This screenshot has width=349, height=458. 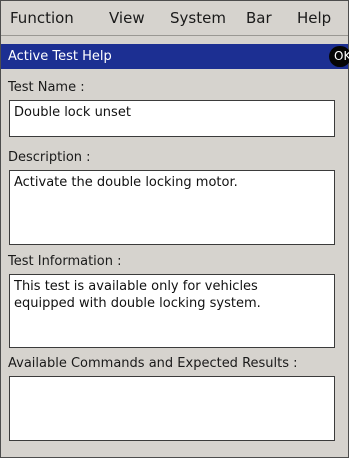 I want to click on test-name-field: Double lock unset, so click(x=172, y=118).